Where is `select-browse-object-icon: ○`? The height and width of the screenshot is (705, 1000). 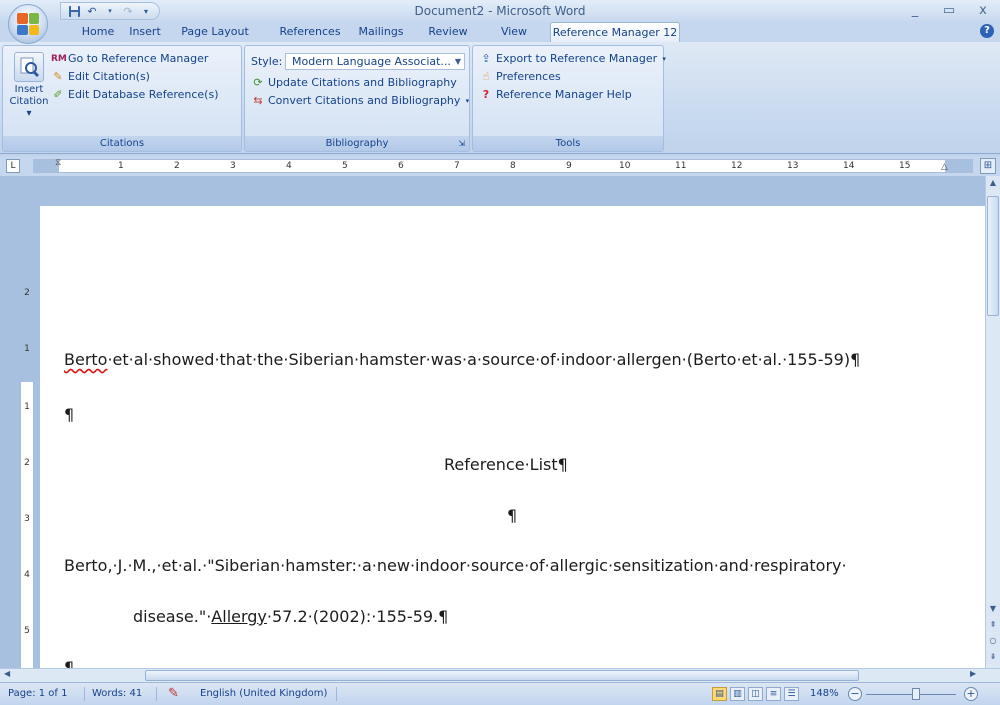 select-browse-object-icon: ○ is located at coordinates (993, 641).